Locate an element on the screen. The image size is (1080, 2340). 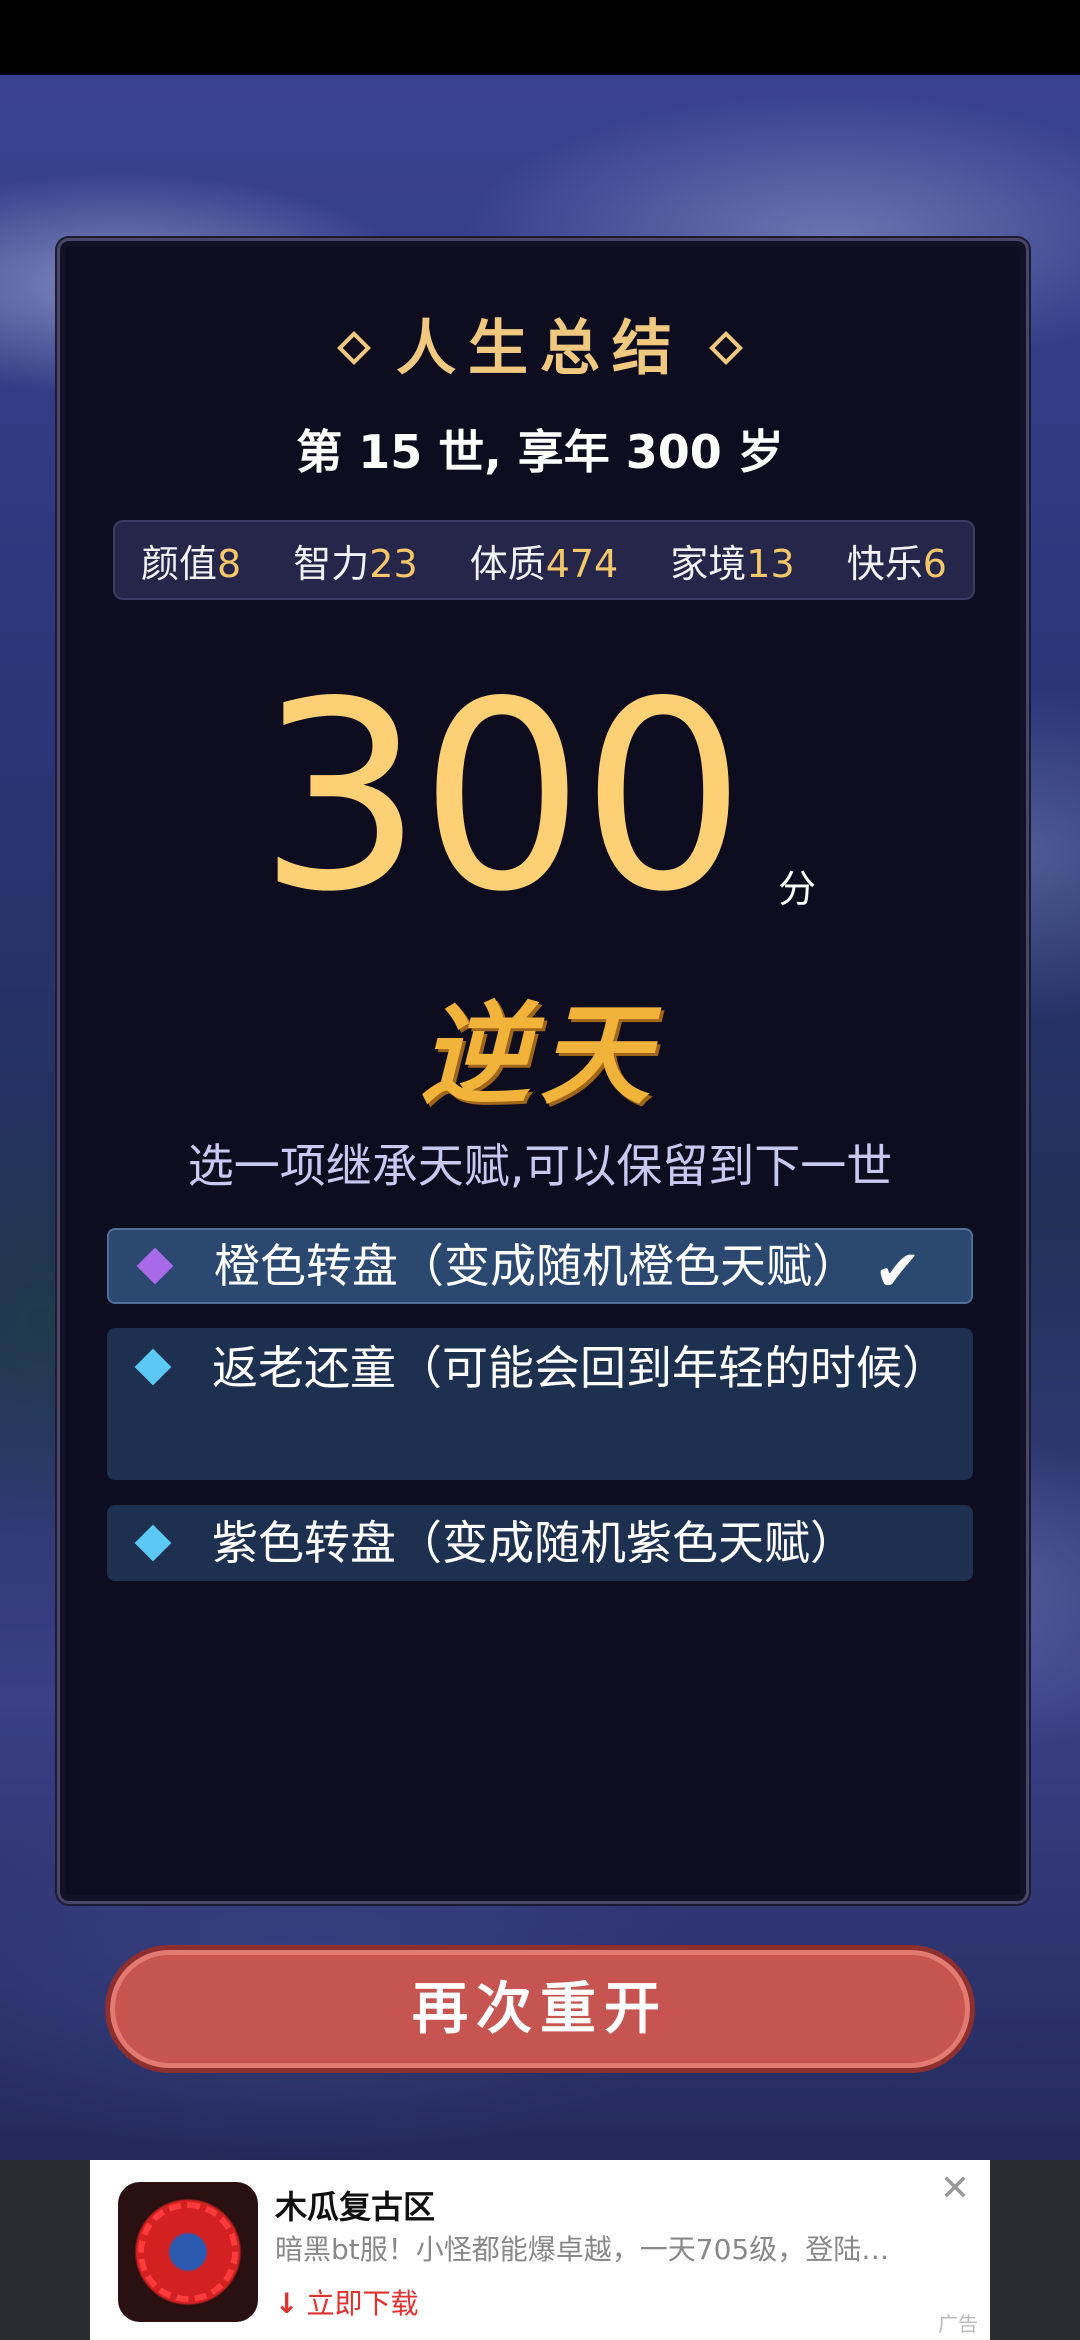
option-rejuvenate: 返老还童（可能会回到年轻的时候） is located at coordinates (540, 1404).